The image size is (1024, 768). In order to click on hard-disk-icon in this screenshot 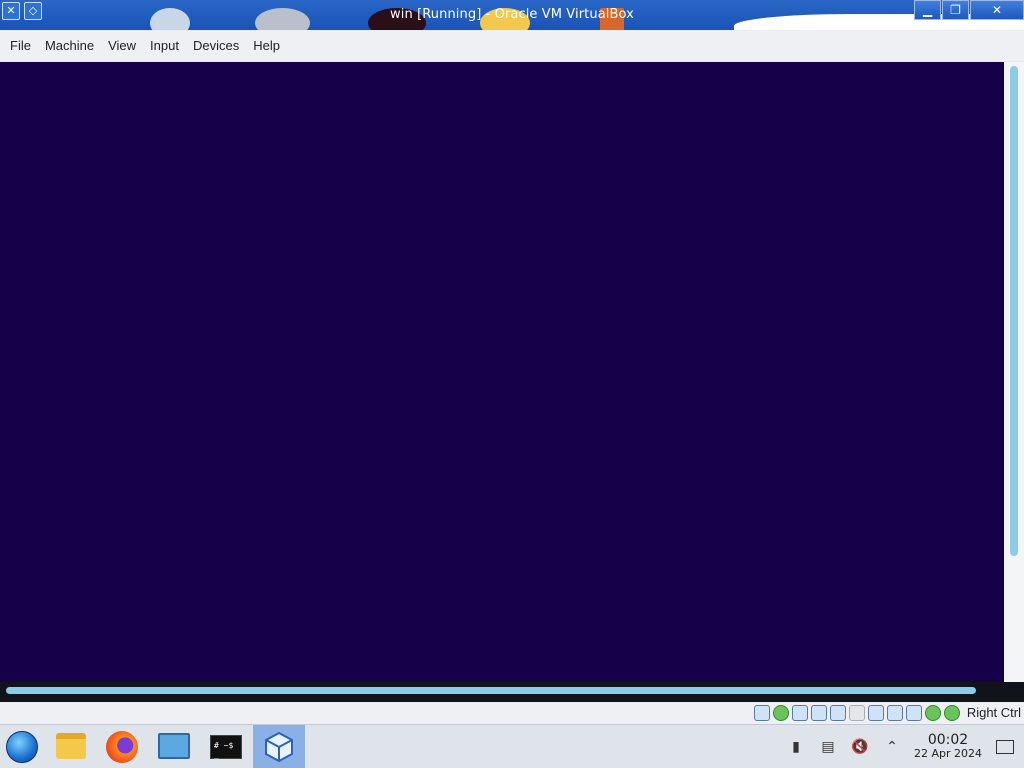, I will do `click(762, 713)`.